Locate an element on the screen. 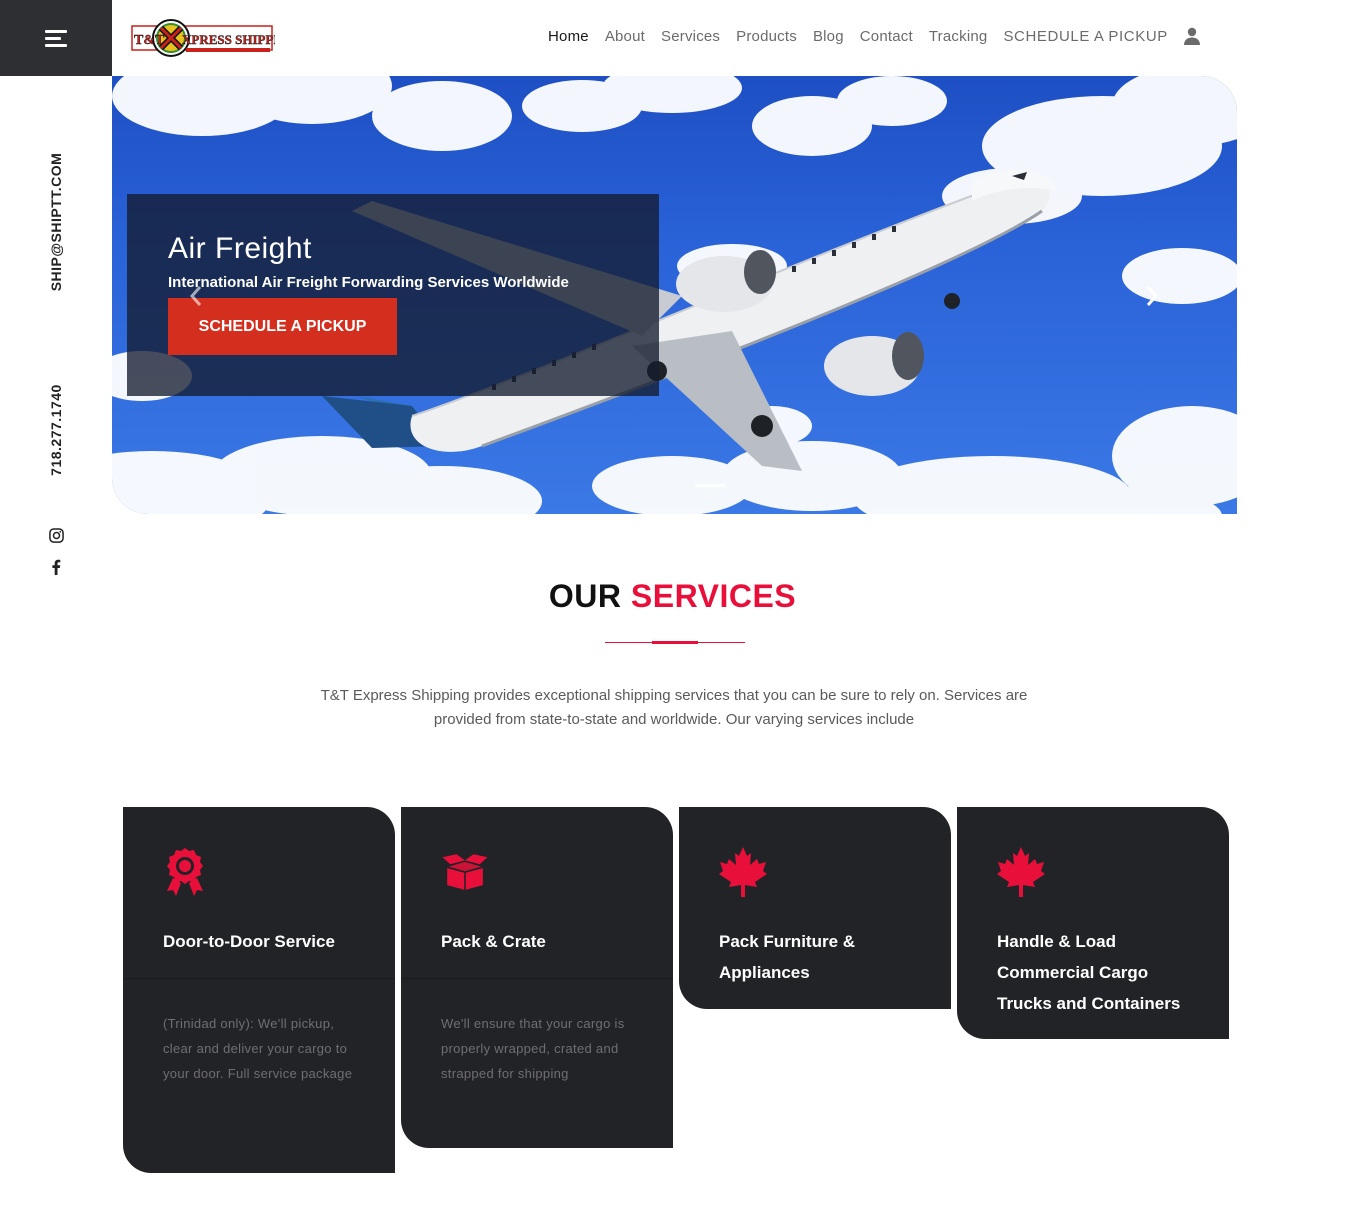  nav-schedule-pickup: SCHEDULE A PICKUP is located at coordinates (1085, 36).